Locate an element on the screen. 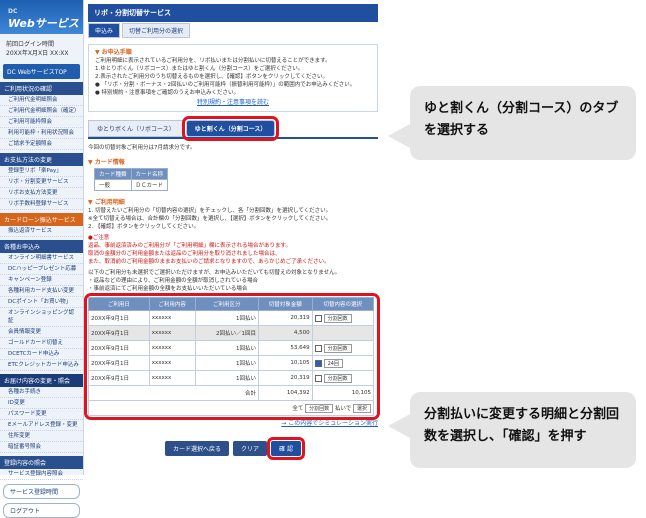  sidebar-item: ご利用代金明細照会 is located at coordinates (41, 100).